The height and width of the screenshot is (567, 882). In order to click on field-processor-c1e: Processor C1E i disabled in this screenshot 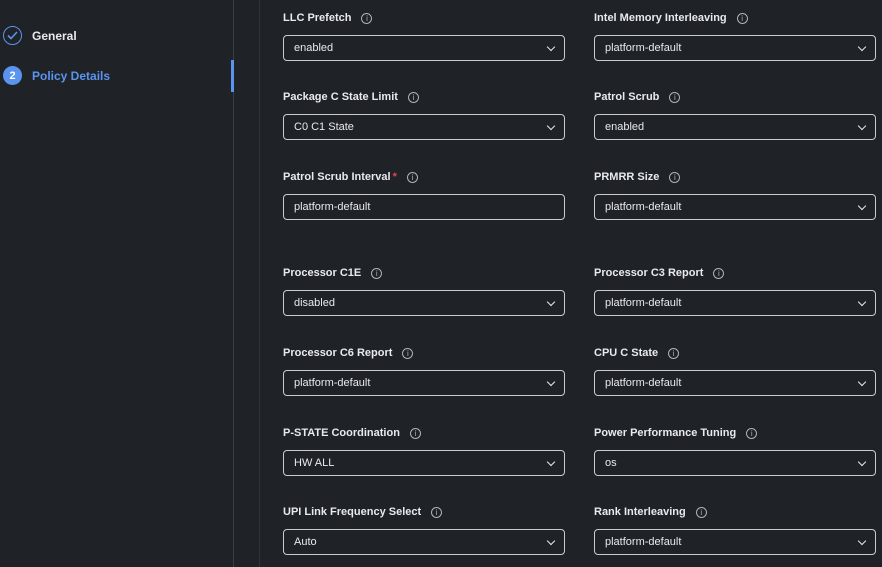, I will do `click(424, 291)`.